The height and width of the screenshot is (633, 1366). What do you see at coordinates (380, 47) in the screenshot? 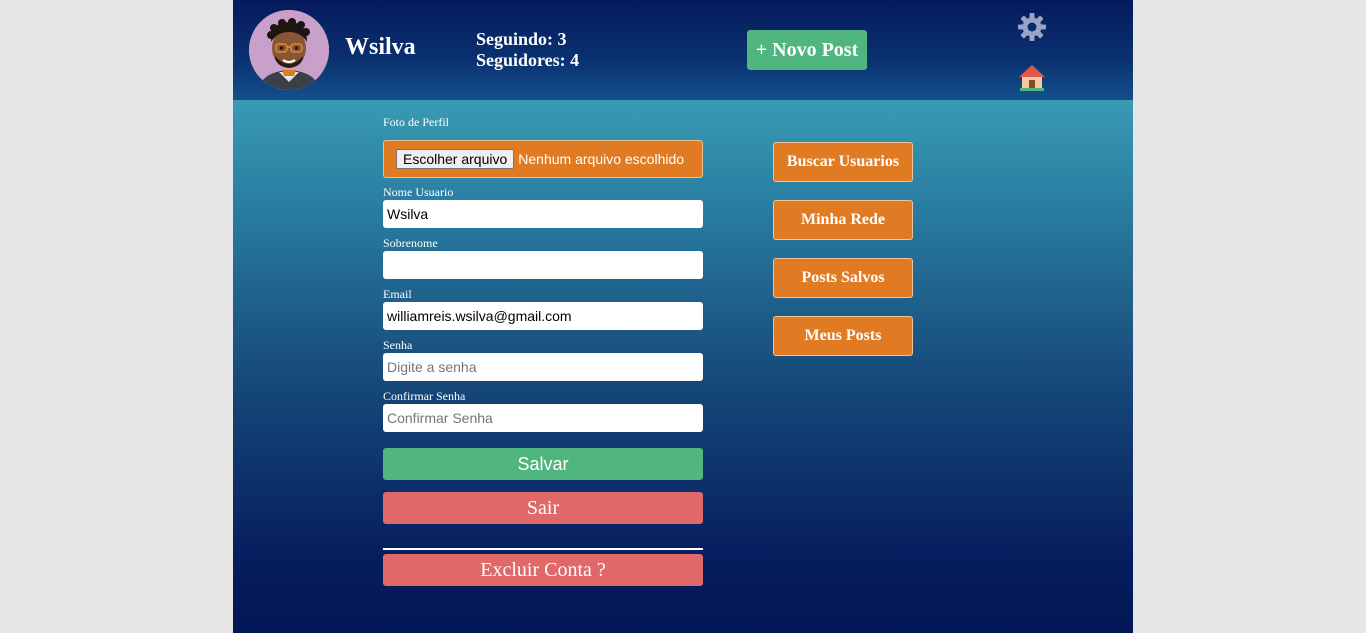
I see `profile-username: Wsilva` at bounding box center [380, 47].